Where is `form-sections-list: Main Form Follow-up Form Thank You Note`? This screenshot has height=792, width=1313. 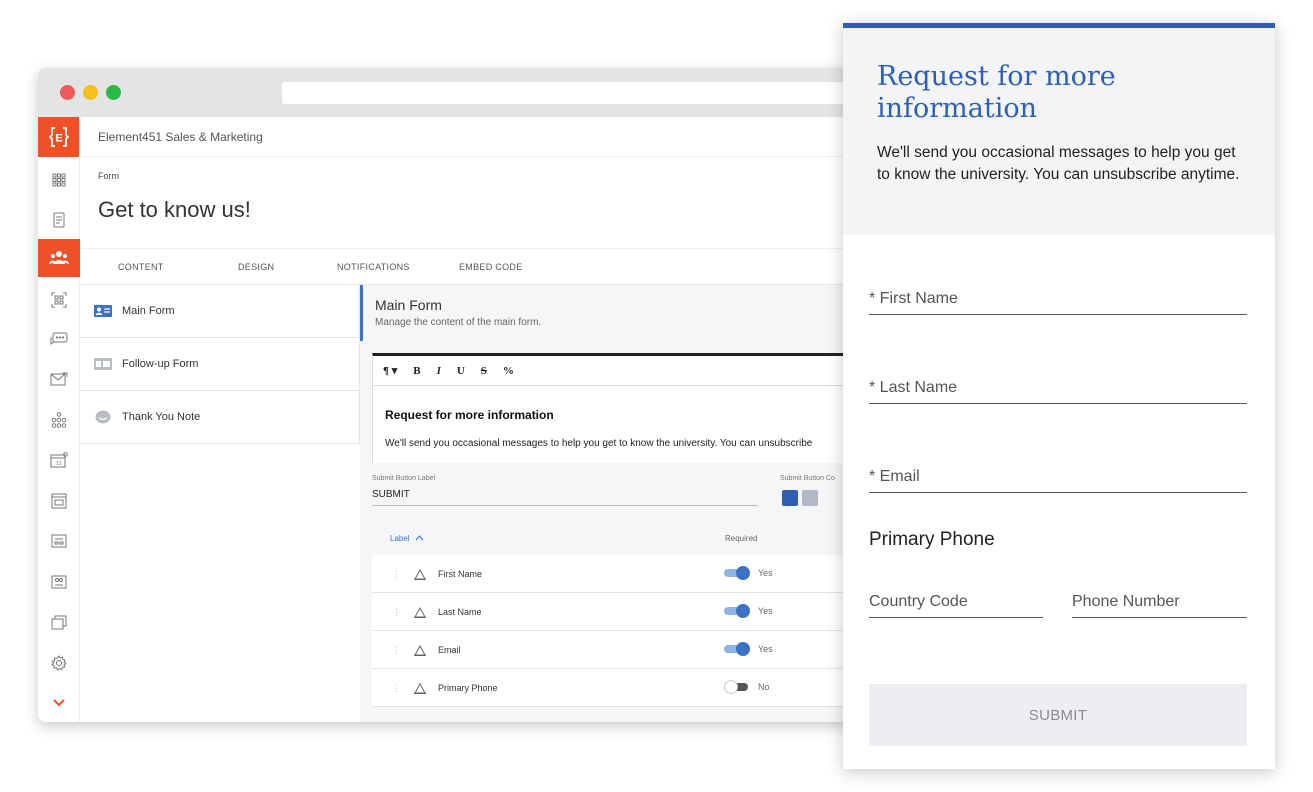 form-sections-list: Main Form Follow-up Form Thank You Note is located at coordinates (220, 364).